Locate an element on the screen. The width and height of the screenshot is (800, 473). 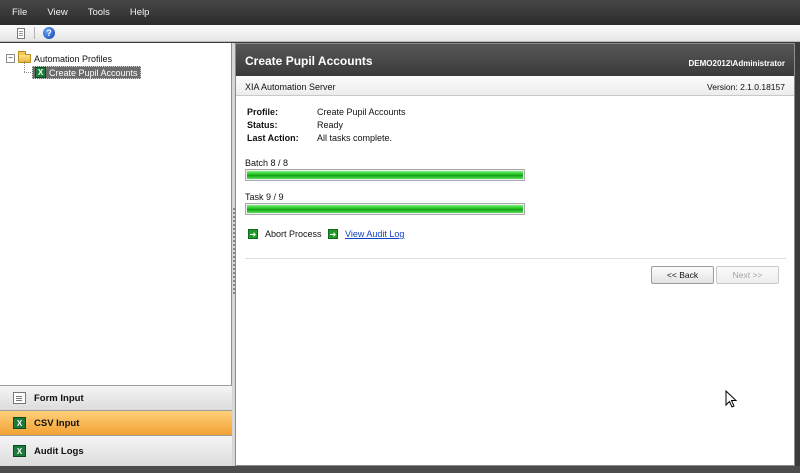
toolbar: ? is located at coordinates (400, 33).